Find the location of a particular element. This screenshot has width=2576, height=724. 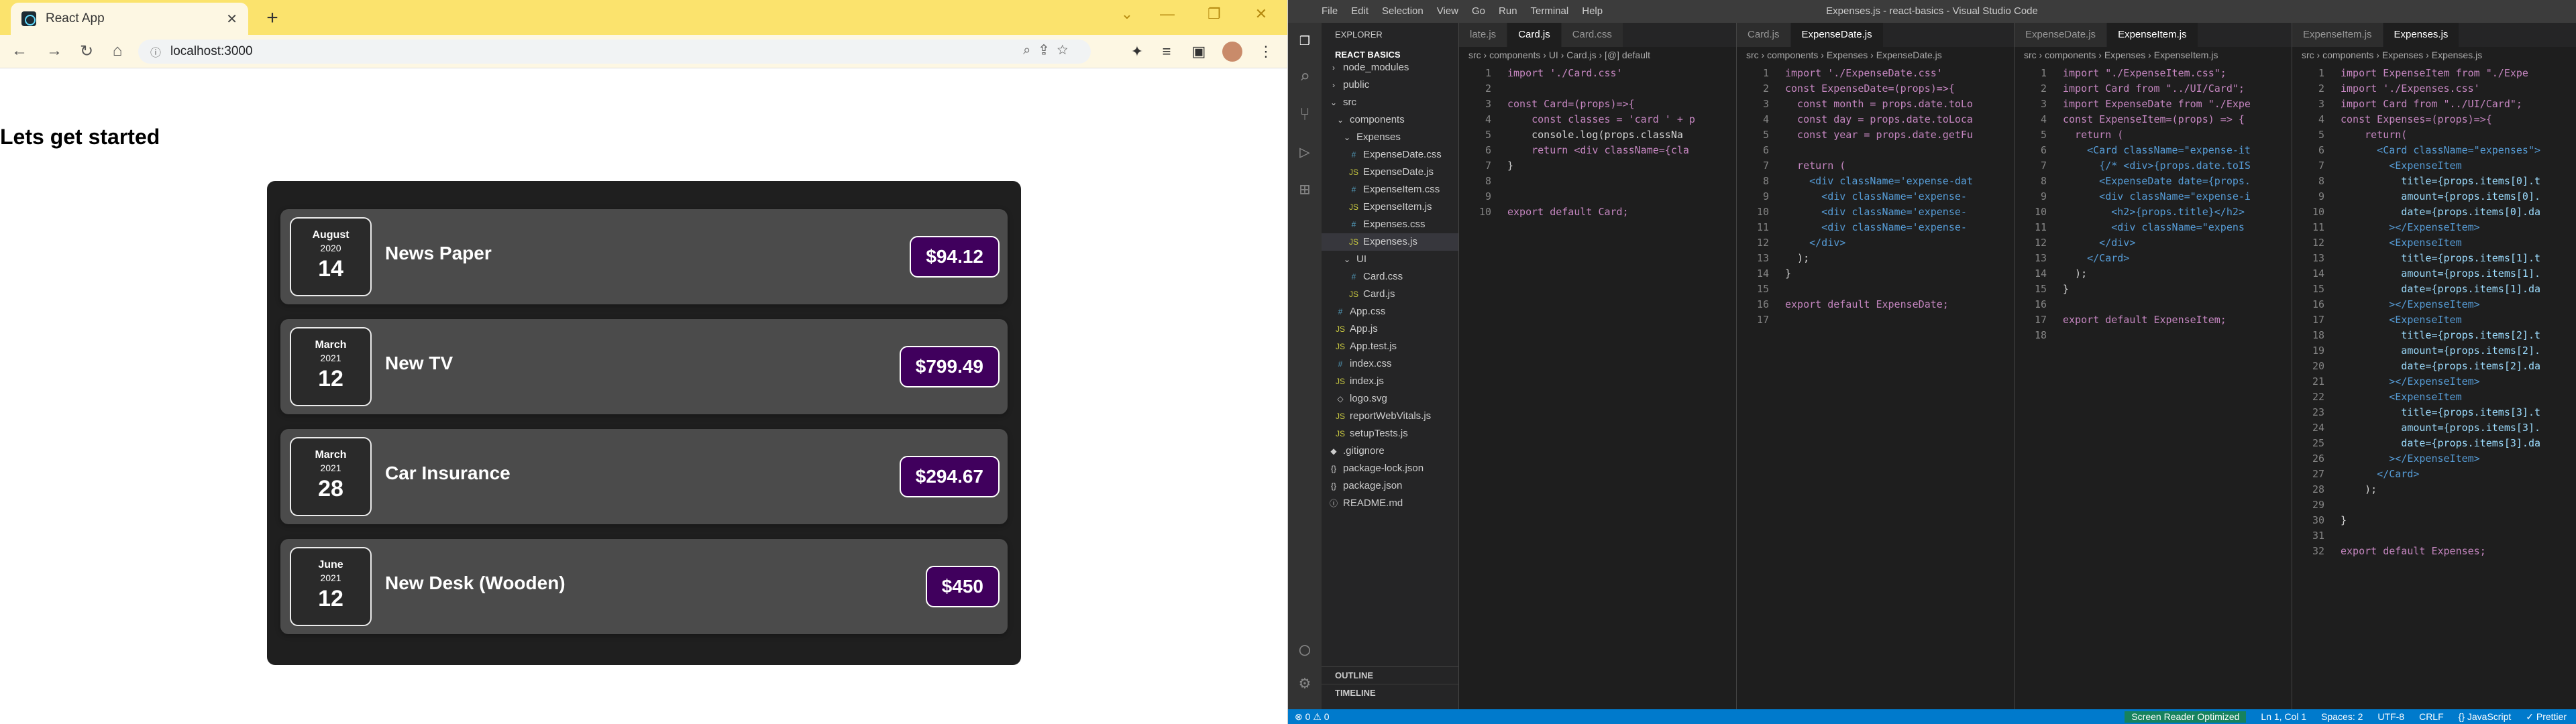

code-line: 12 </div> is located at coordinates (2153, 243).